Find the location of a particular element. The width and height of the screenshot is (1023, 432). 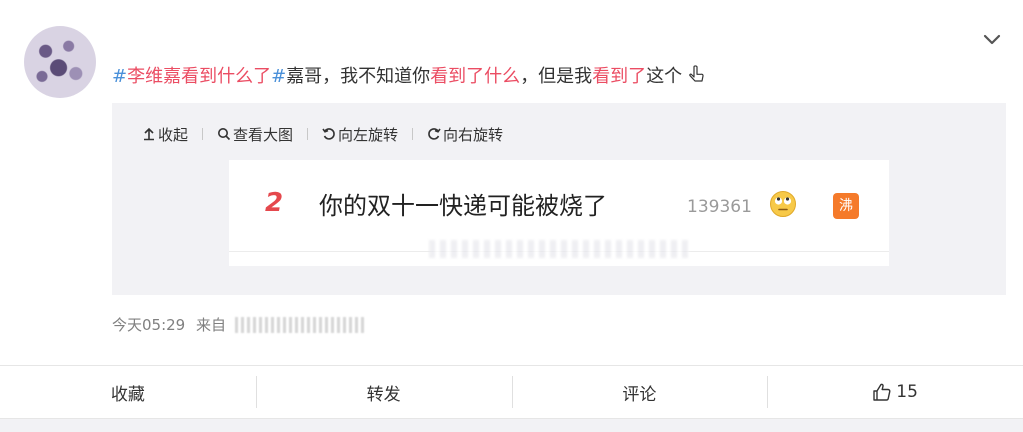

rotate-left-button: 向左旋转 is located at coordinates (360, 134).